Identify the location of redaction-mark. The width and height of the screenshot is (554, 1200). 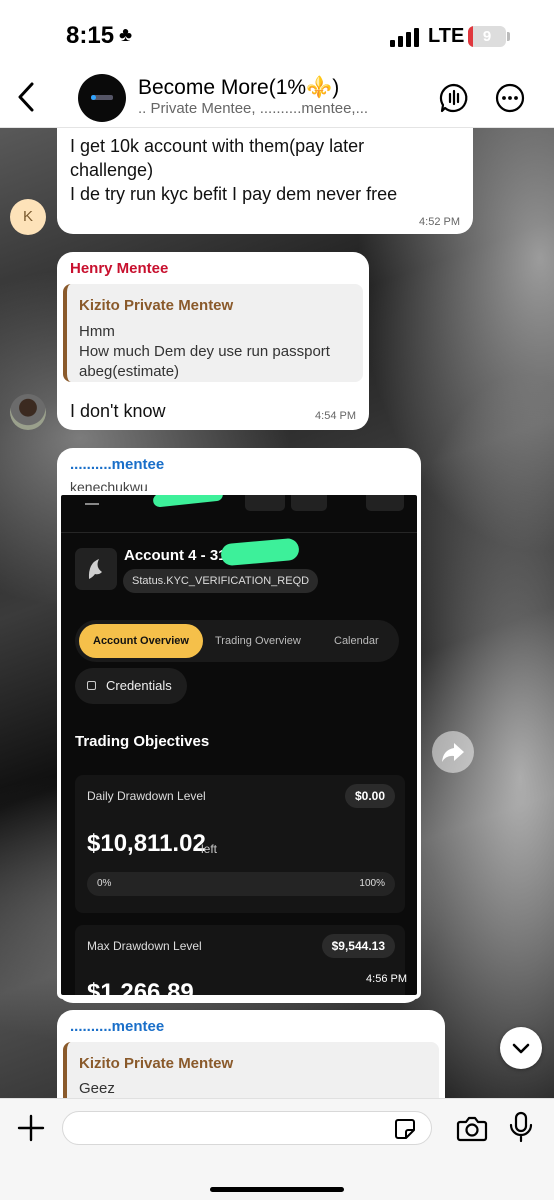
(260, 552).